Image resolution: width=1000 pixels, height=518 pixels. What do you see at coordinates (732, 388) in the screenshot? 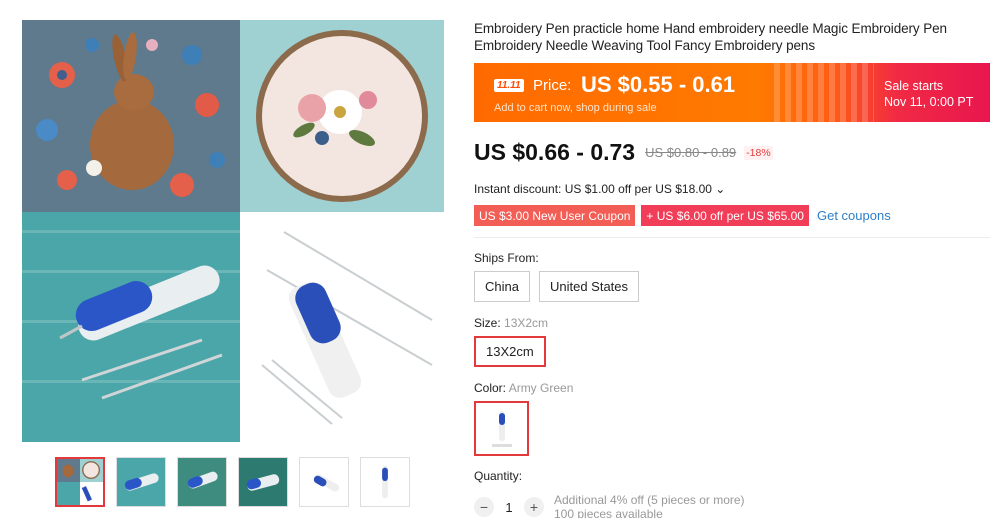
I see `color-label-row: Color: Army Green` at bounding box center [732, 388].